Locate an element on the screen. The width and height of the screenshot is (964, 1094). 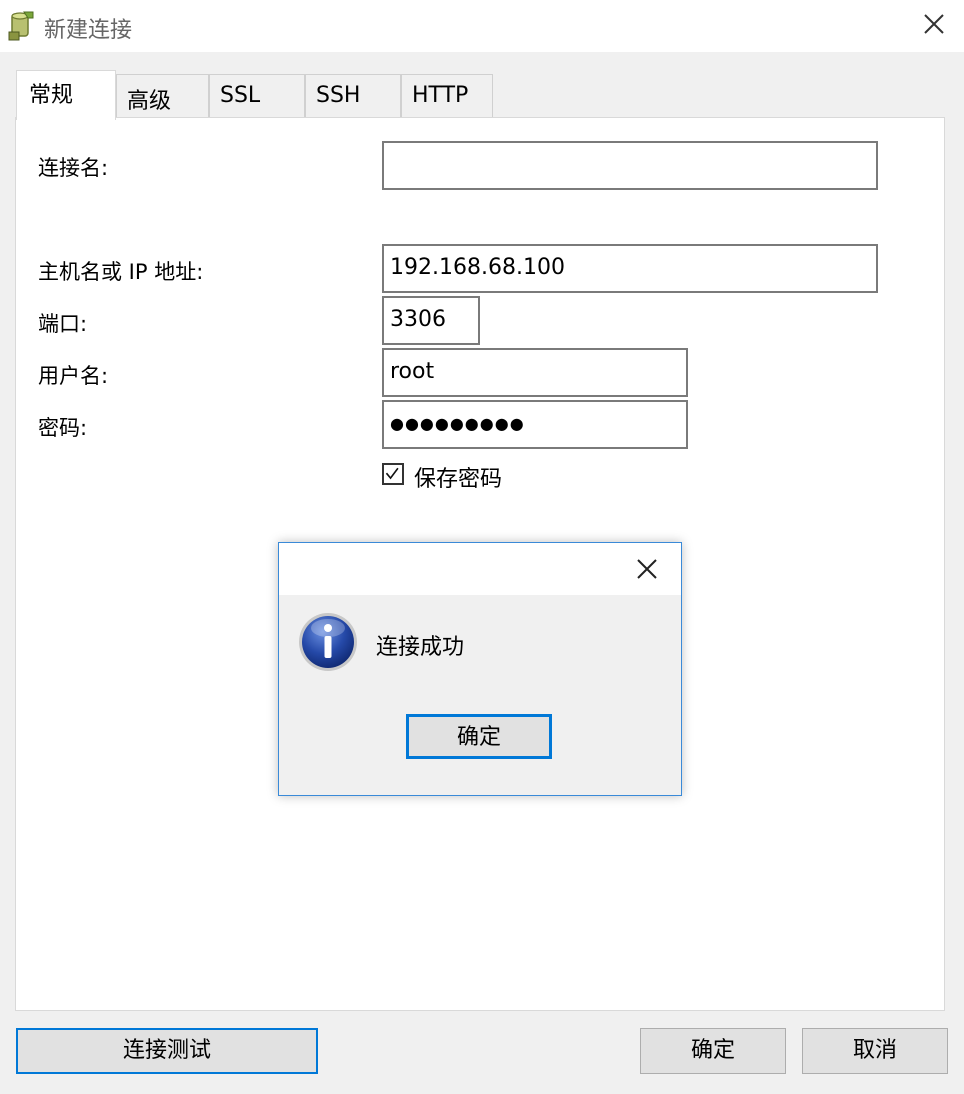
tab-label: 高级 is located at coordinates (149, 101).